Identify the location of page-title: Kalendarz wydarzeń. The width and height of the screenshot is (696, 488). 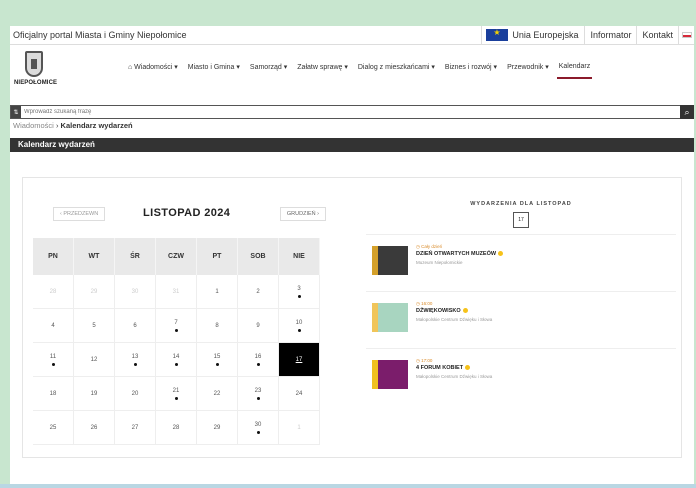
(352, 145).